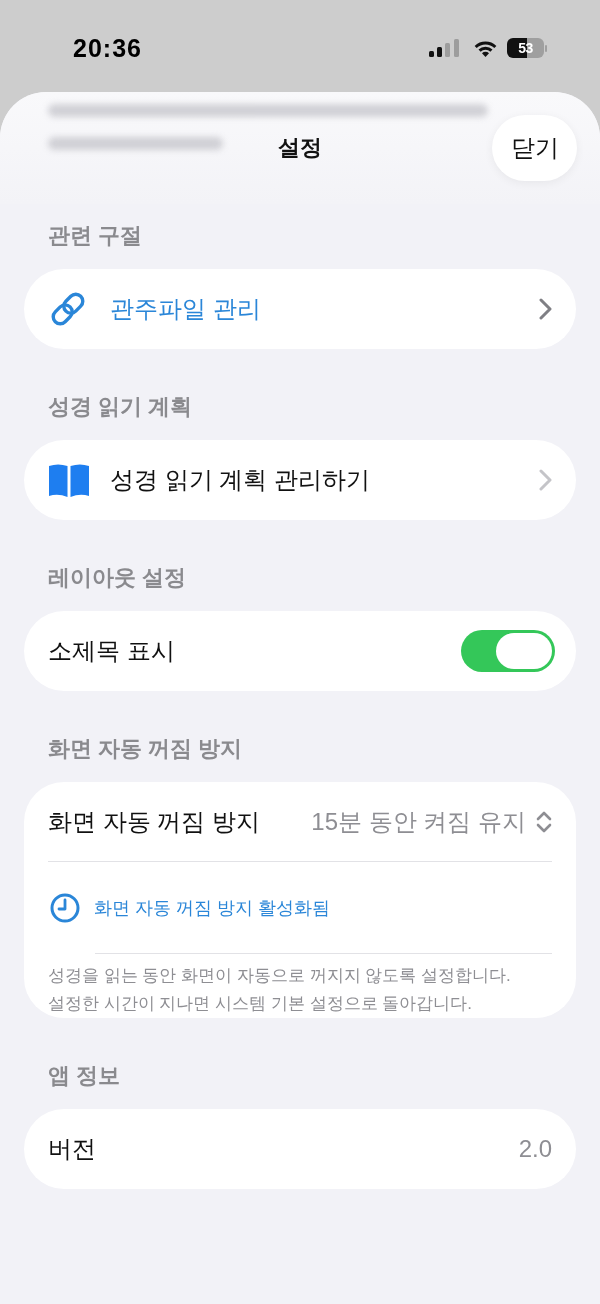 The height and width of the screenshot is (1304, 600). What do you see at coordinates (240, 480) in the screenshot?
I see `row-label: 성경 읽기 계획 관리하기` at bounding box center [240, 480].